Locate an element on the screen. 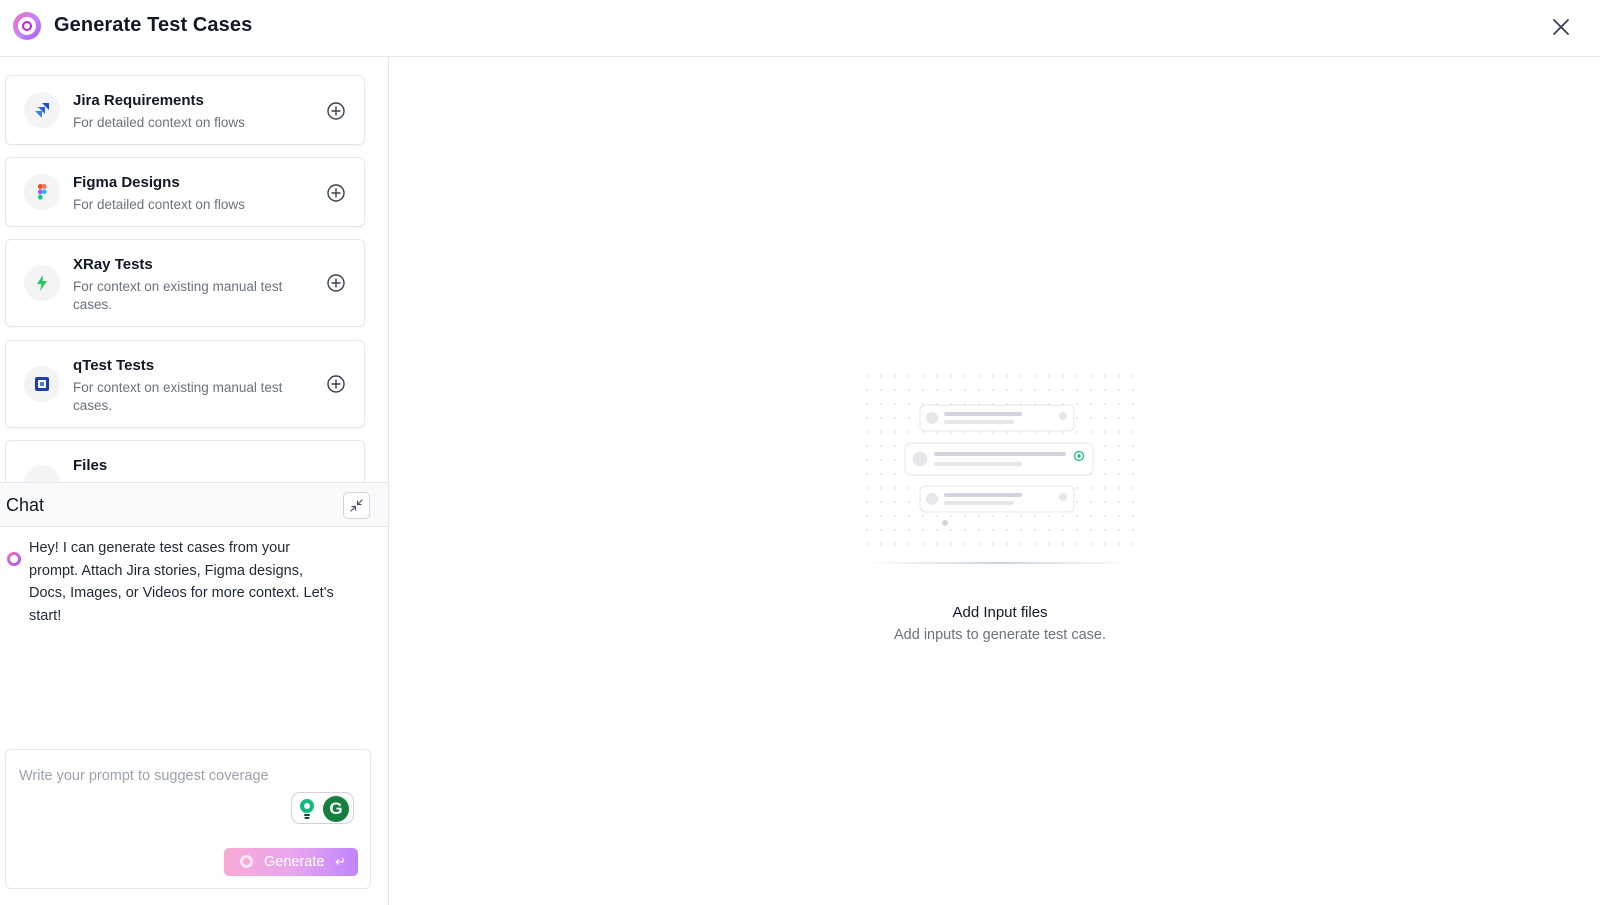 This screenshot has width=1600, height=905. lightbulb-icon is located at coordinates (307, 809).